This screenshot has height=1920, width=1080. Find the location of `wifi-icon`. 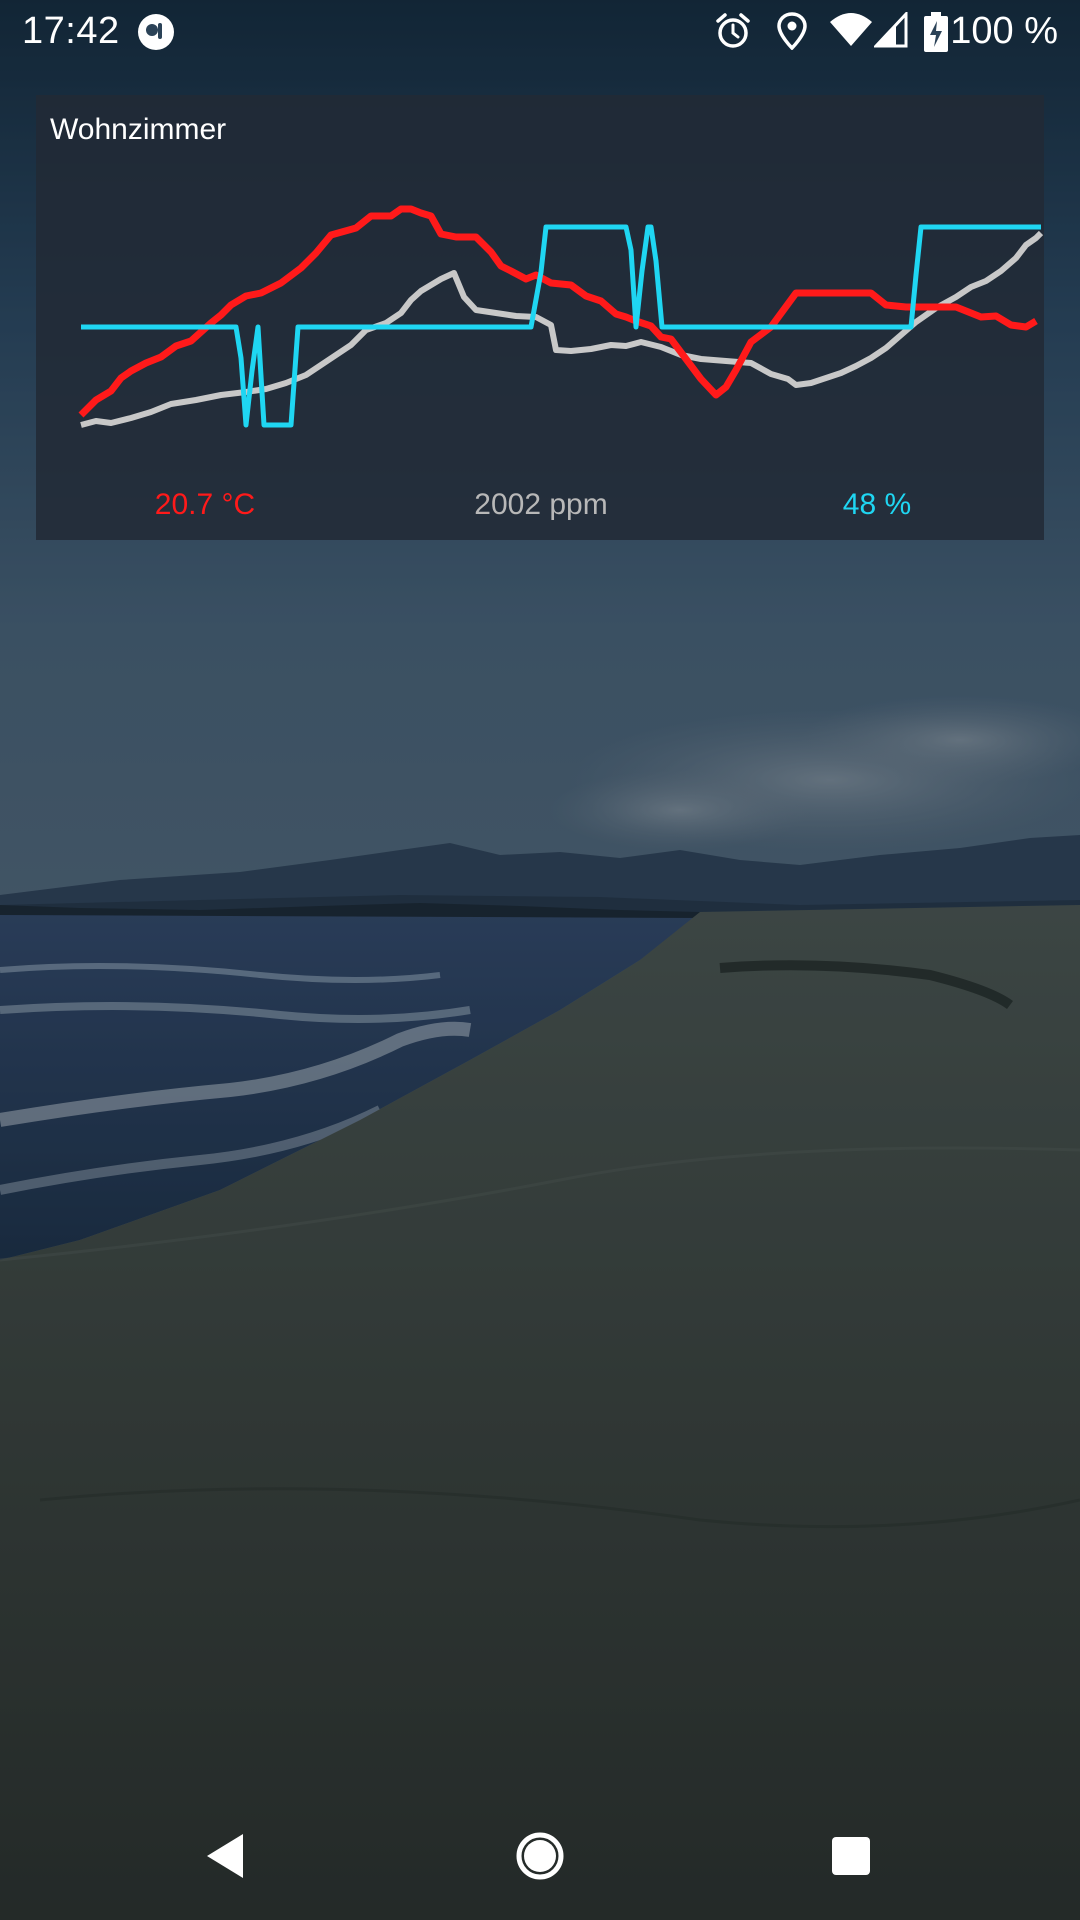

wifi-icon is located at coordinates (851, 29).